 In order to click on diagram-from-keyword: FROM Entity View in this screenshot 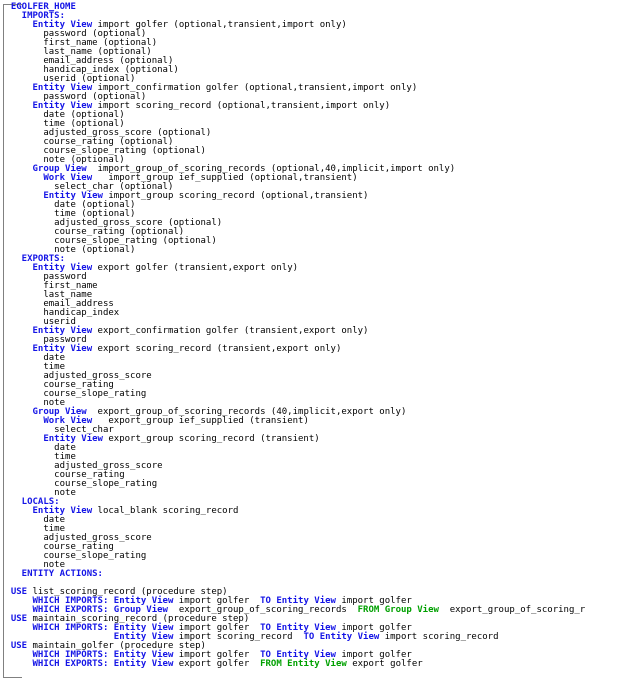, I will do `click(303, 664)`.